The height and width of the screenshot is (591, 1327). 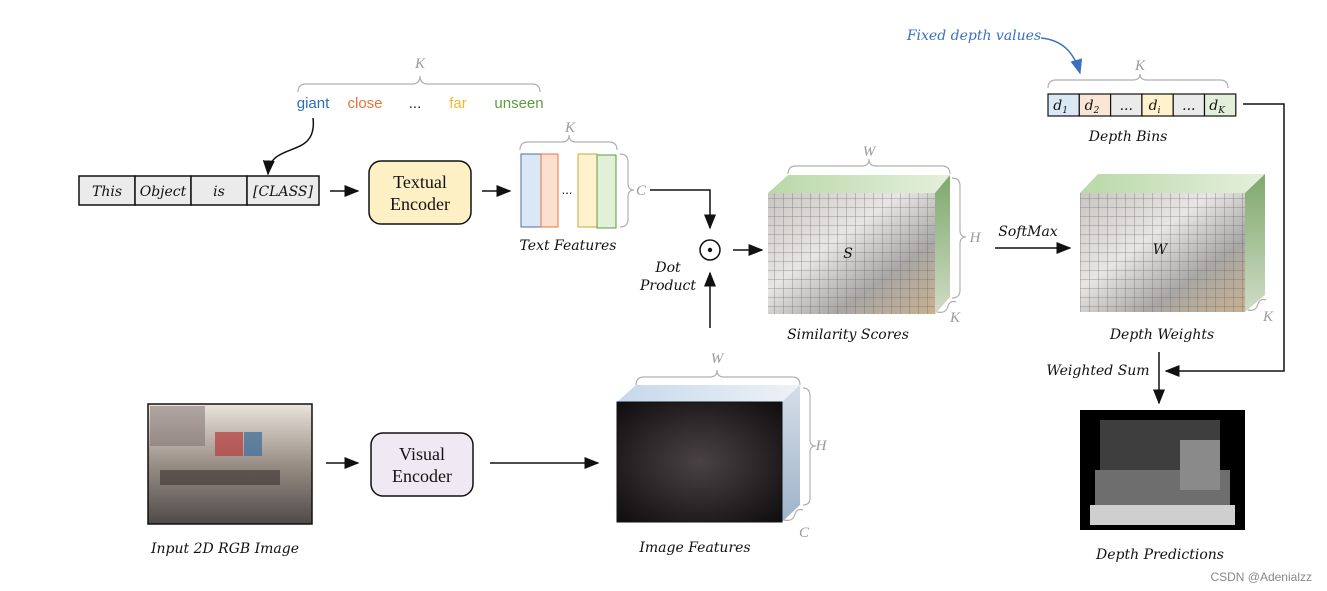 I want to click on svg-text: Text Features, so click(x=568, y=246).